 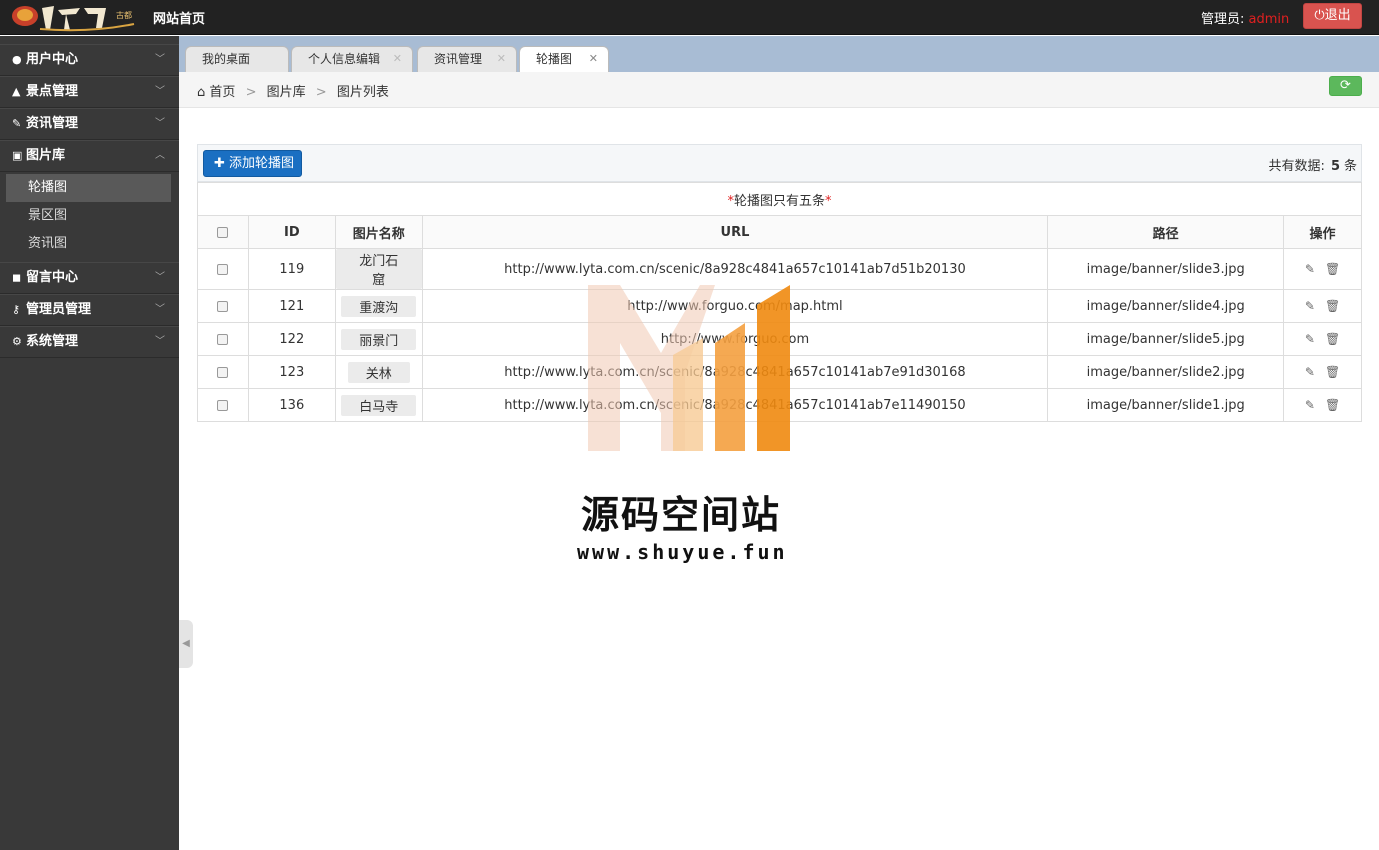 What do you see at coordinates (1166, 339) in the screenshot?
I see `cell-path: image/banner/slide5.jpg` at bounding box center [1166, 339].